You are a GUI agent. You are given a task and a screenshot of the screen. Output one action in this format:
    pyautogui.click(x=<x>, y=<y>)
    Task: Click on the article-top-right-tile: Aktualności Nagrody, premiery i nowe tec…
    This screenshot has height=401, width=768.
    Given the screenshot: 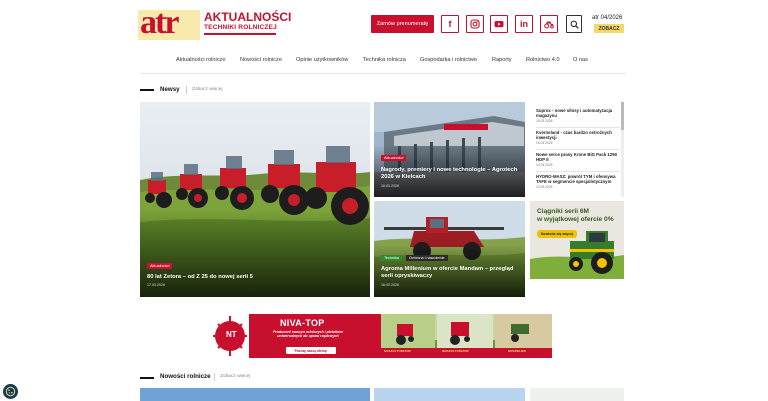 What is the action you would take?
    pyautogui.click(x=449, y=149)
    